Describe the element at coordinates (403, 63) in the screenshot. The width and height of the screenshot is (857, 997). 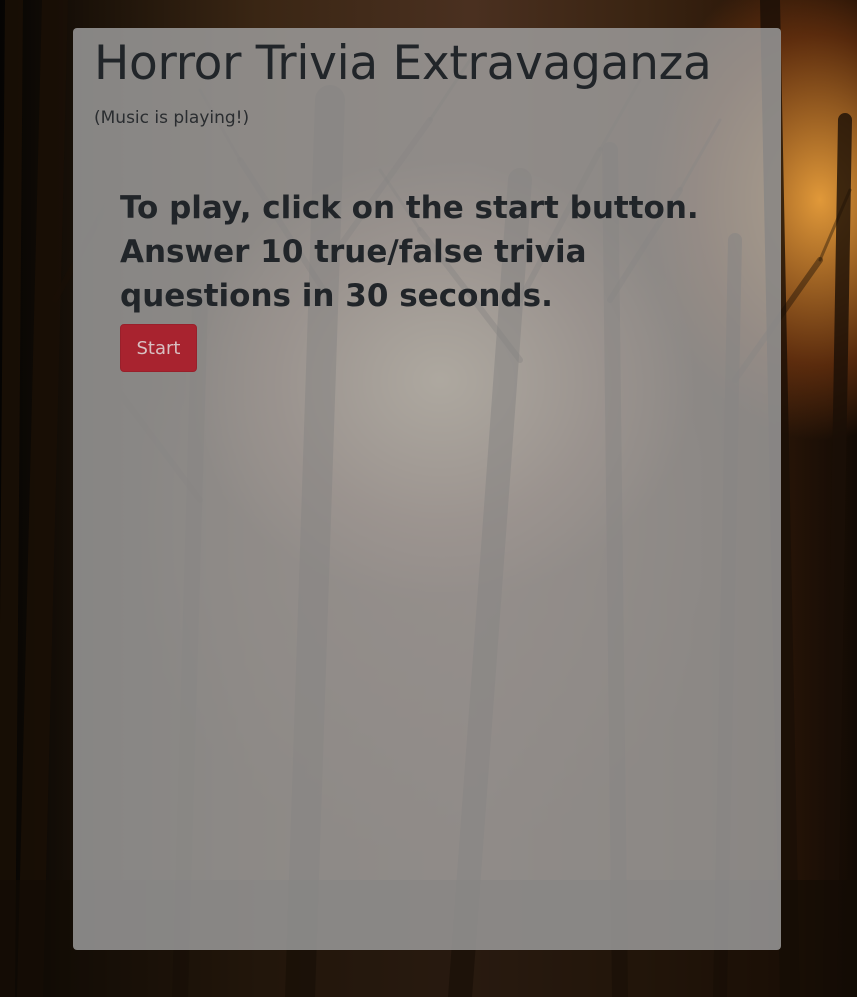
I see `page-title: Horror Trivia Extravaganza` at that location.